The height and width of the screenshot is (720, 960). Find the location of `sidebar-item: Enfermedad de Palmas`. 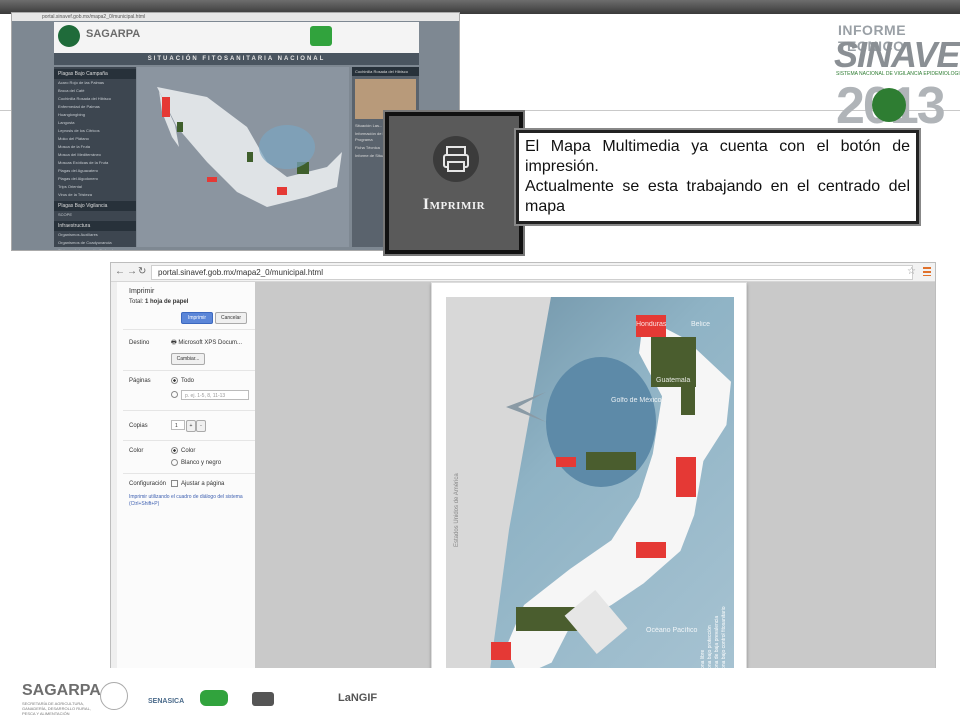

sidebar-item: Enfermedad de Palmas is located at coordinates (95, 107).